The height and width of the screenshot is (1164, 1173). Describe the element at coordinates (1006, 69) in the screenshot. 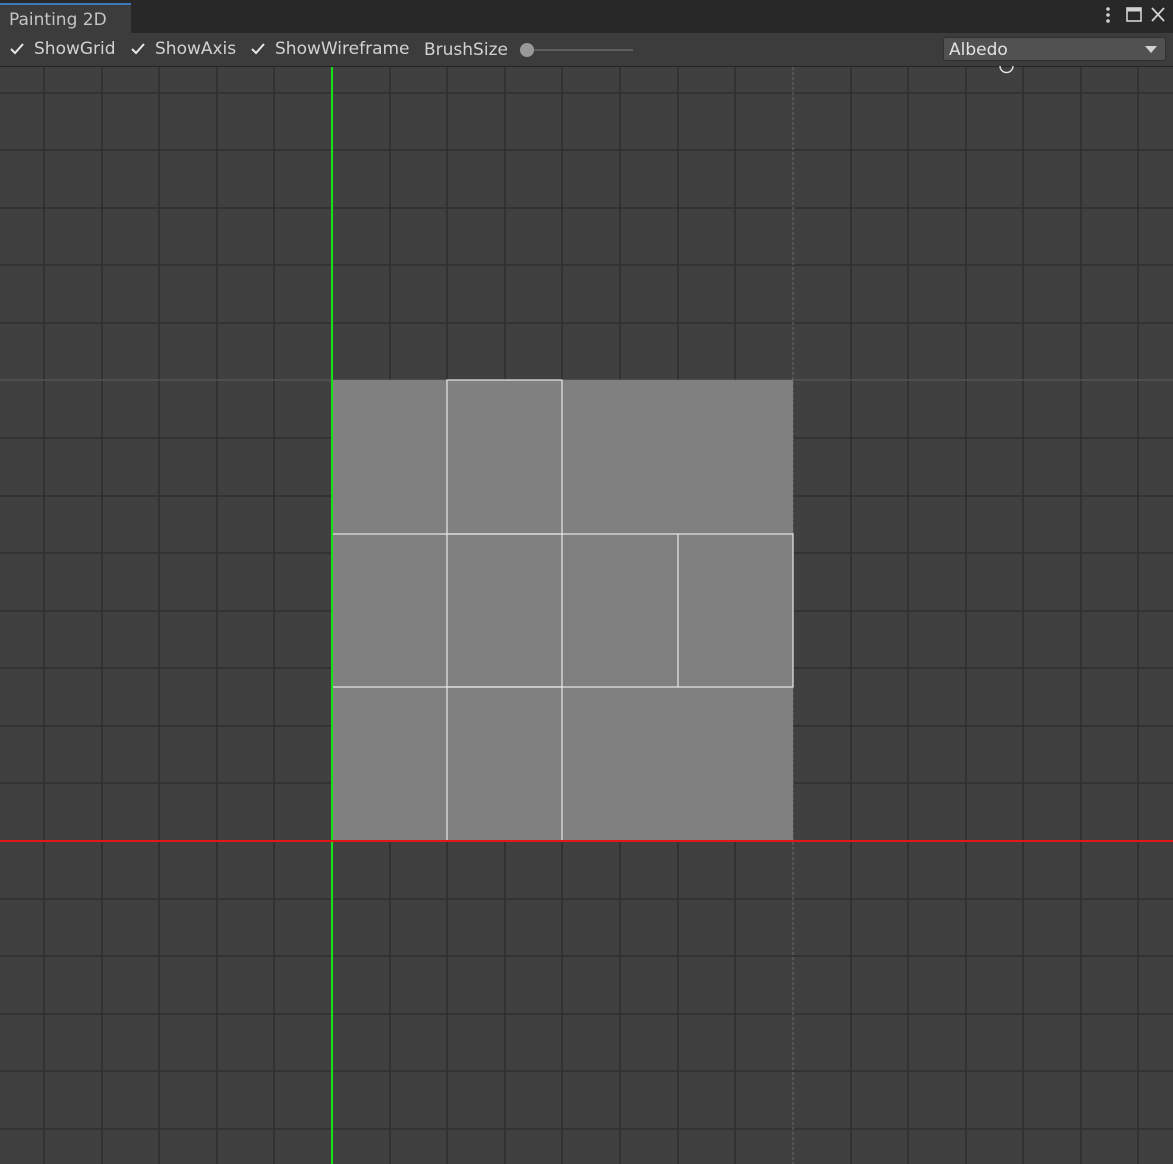

I see `brush-cursor-icon` at that location.